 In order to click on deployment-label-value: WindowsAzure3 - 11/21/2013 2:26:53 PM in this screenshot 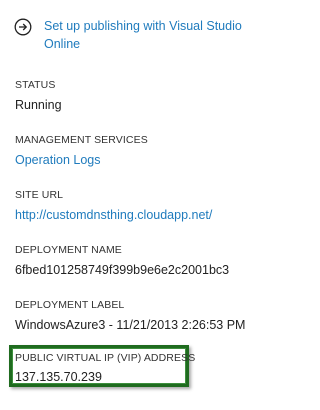, I will do `click(130, 325)`.